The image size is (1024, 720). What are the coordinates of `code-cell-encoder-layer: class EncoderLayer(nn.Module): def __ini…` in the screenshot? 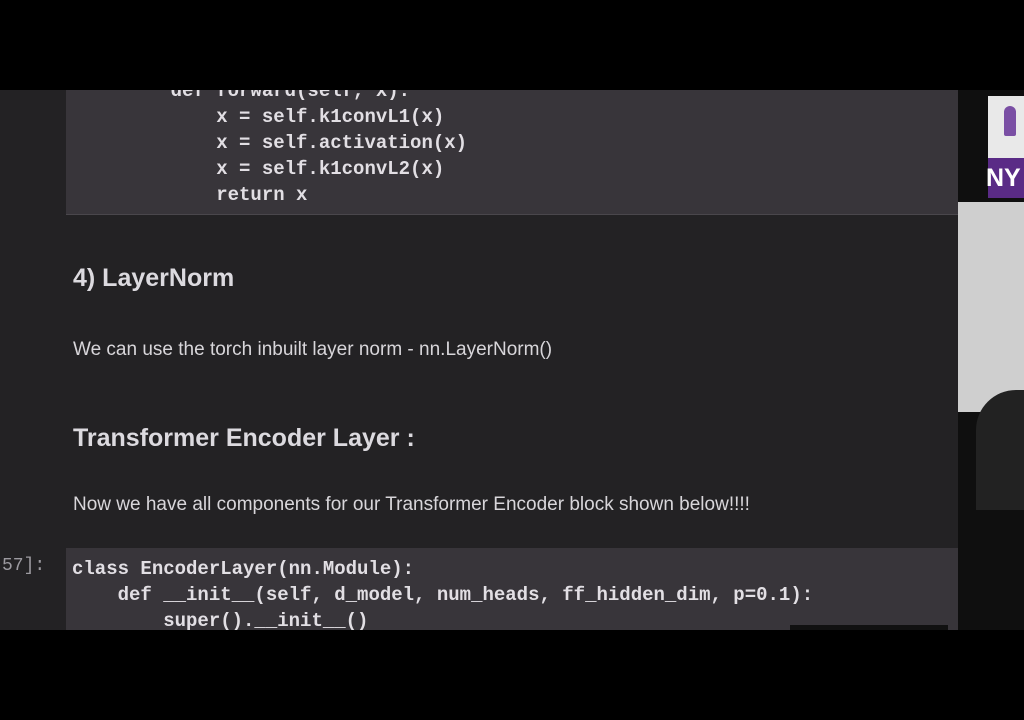 It's located at (512, 589).